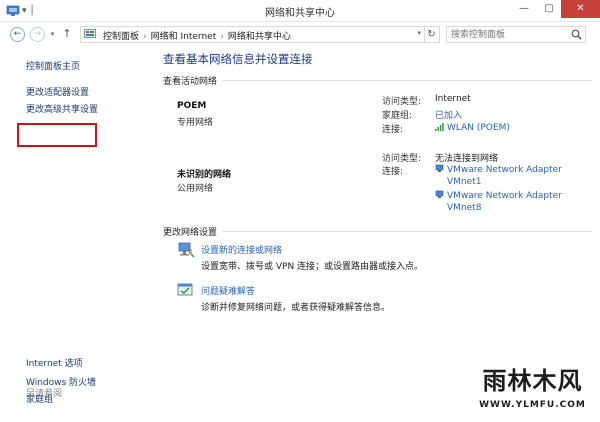  I want to click on sidebar-item-change-adapter-settings: 更改适配器设置, so click(57, 91).